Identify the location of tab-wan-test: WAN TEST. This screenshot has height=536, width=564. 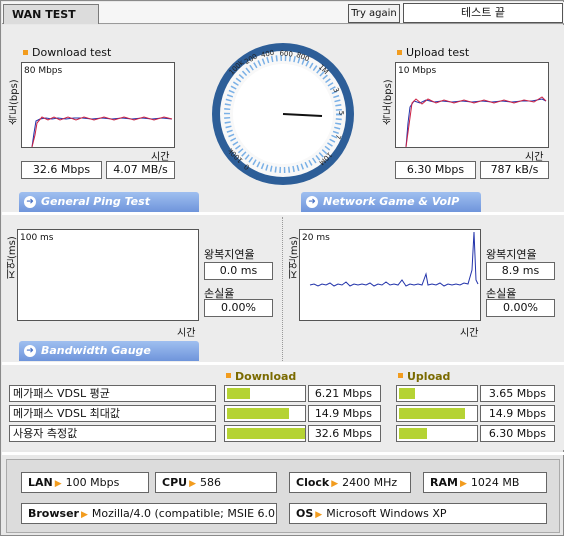
(51, 14).